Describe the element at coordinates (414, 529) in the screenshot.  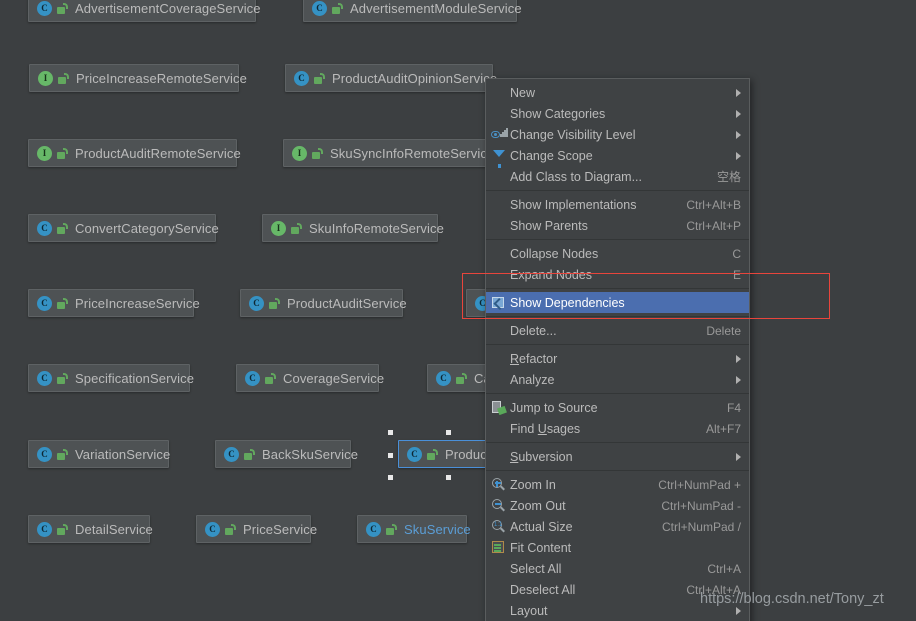
I see `diagram-node: C SkuService` at that location.